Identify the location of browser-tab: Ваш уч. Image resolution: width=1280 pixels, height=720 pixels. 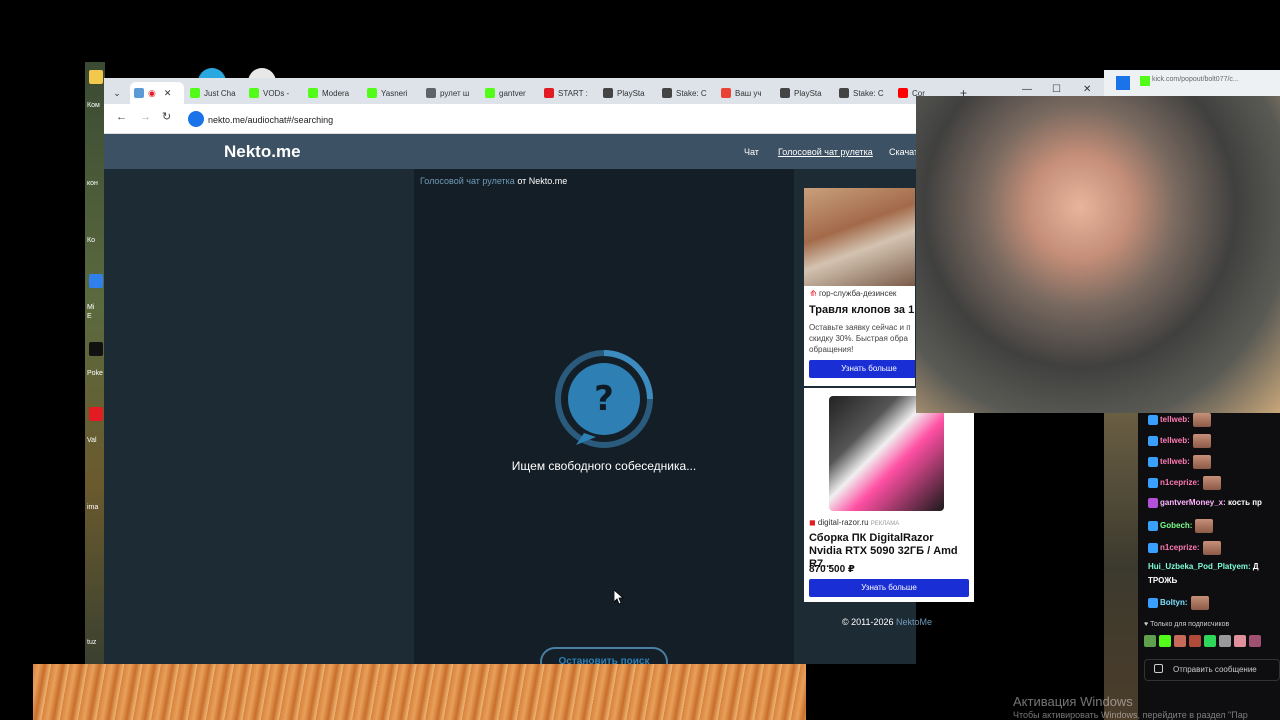
(748, 93).